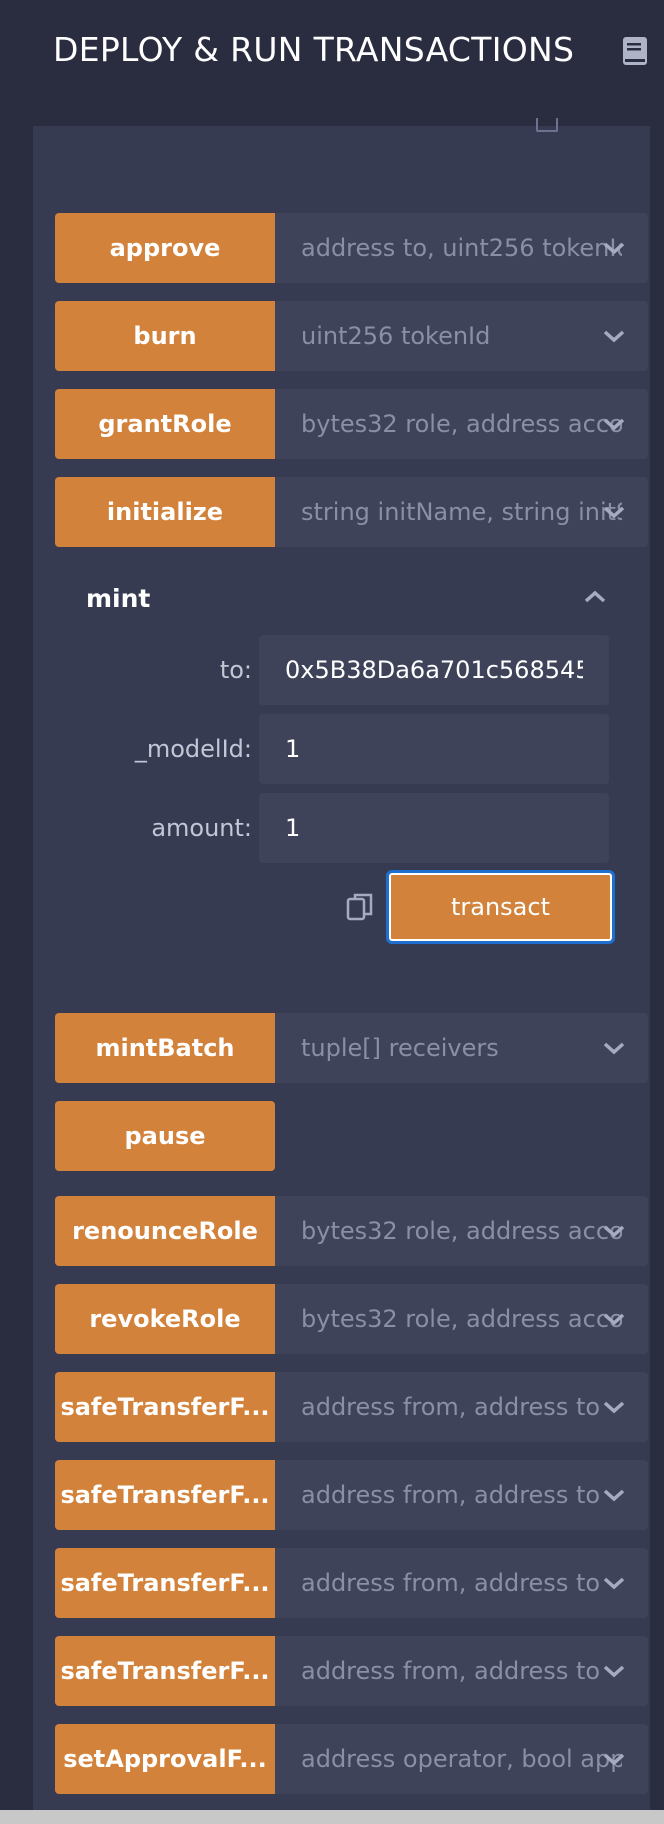 The height and width of the screenshot is (1824, 664). What do you see at coordinates (434, 749) in the screenshot?
I see `mint-modelid-input` at bounding box center [434, 749].